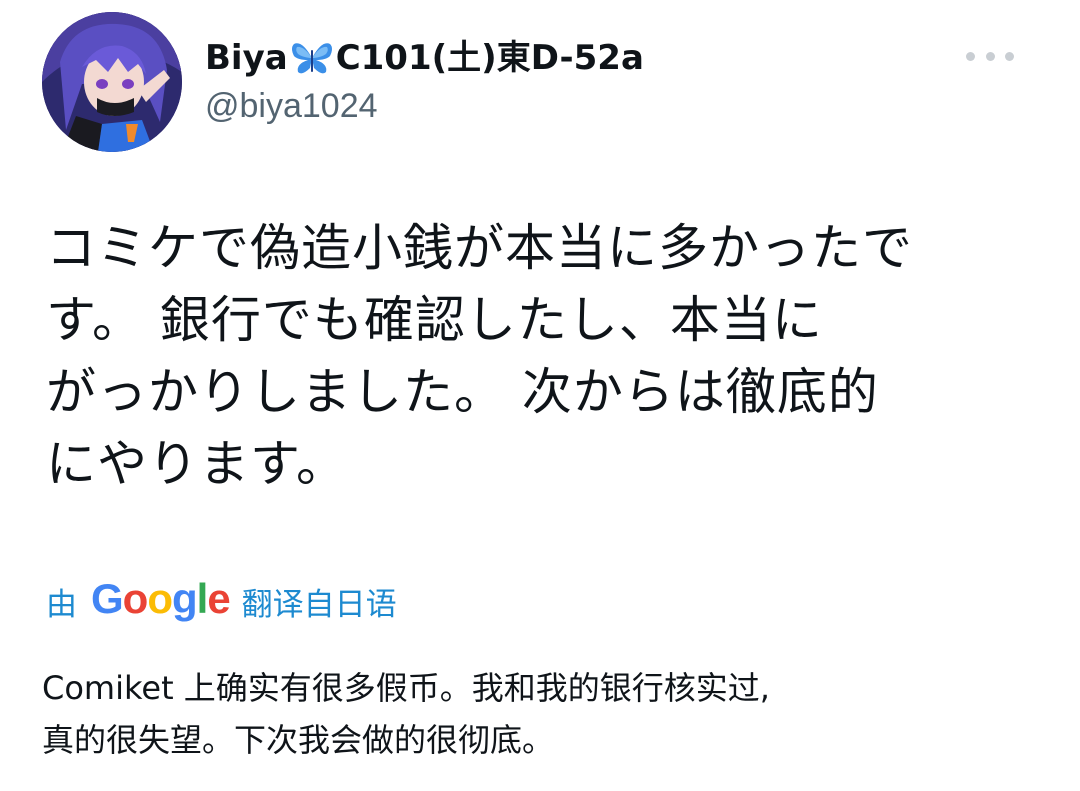 The width and height of the screenshot is (1080, 791). Describe the element at coordinates (246, 58) in the screenshot. I see `display-name-part1: Biya` at that location.